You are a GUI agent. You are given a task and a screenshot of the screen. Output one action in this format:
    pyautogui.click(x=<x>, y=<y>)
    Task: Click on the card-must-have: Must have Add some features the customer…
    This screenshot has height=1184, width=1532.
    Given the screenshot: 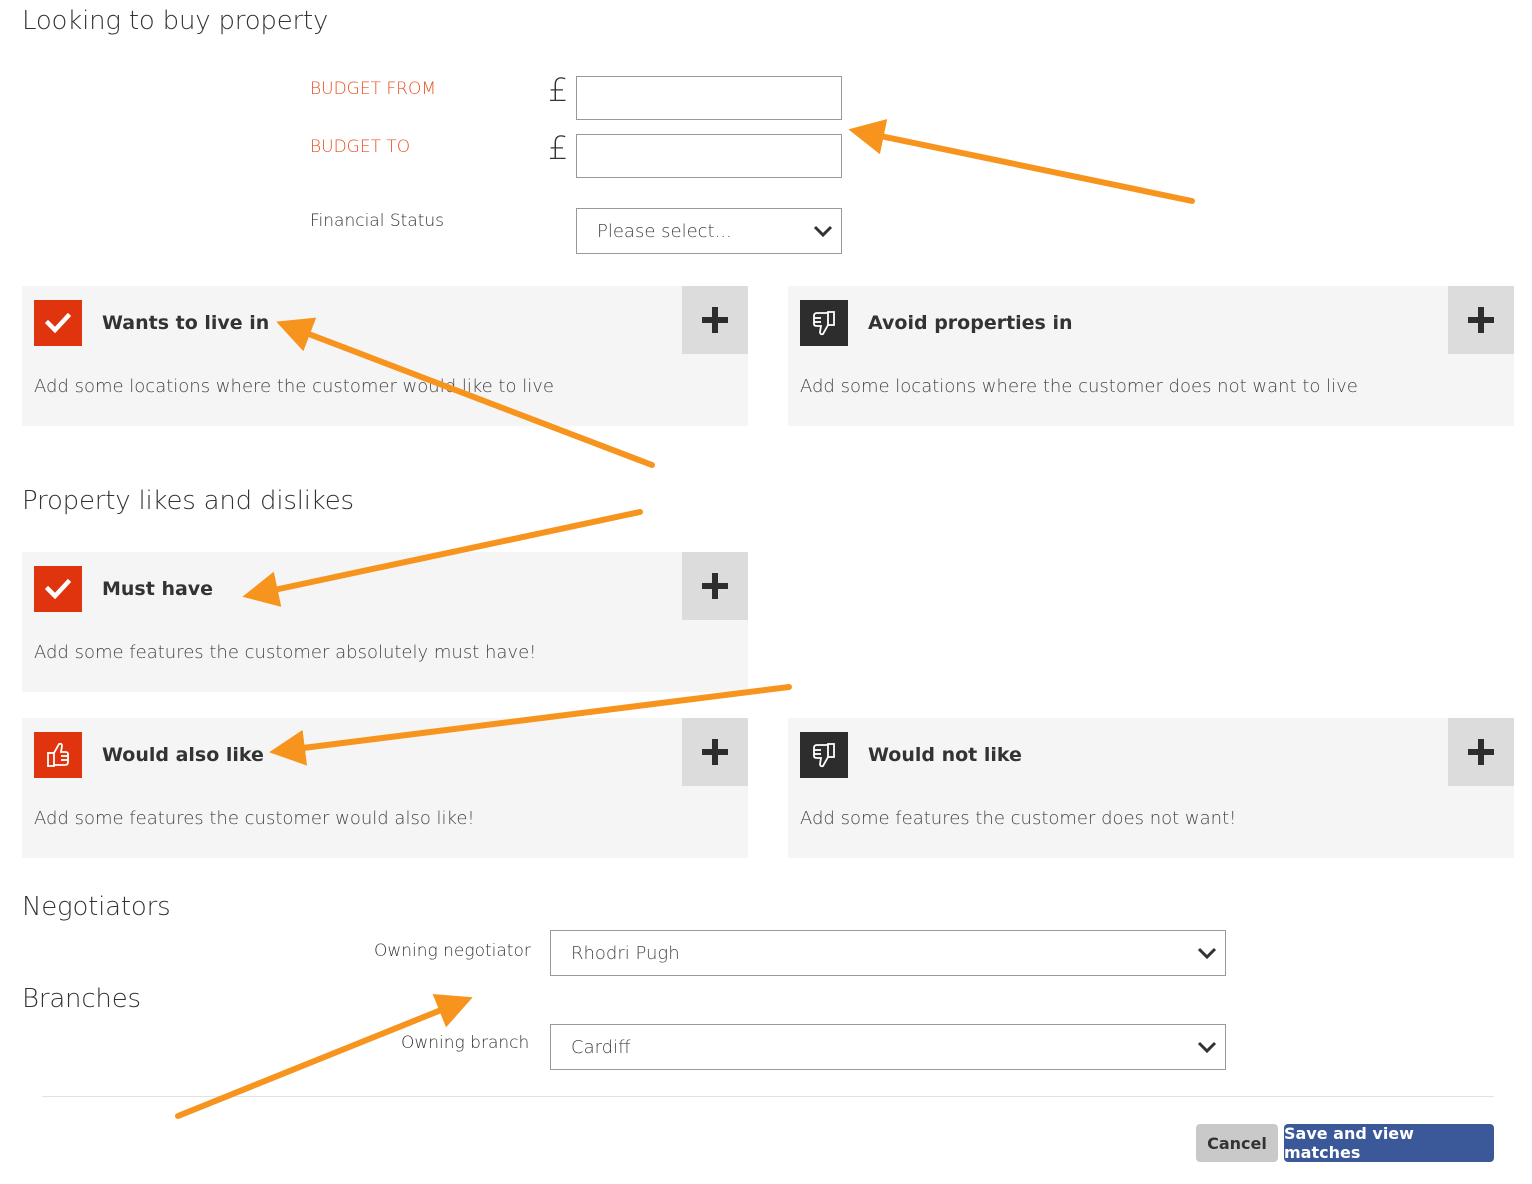 What is the action you would take?
    pyautogui.click(x=385, y=622)
    